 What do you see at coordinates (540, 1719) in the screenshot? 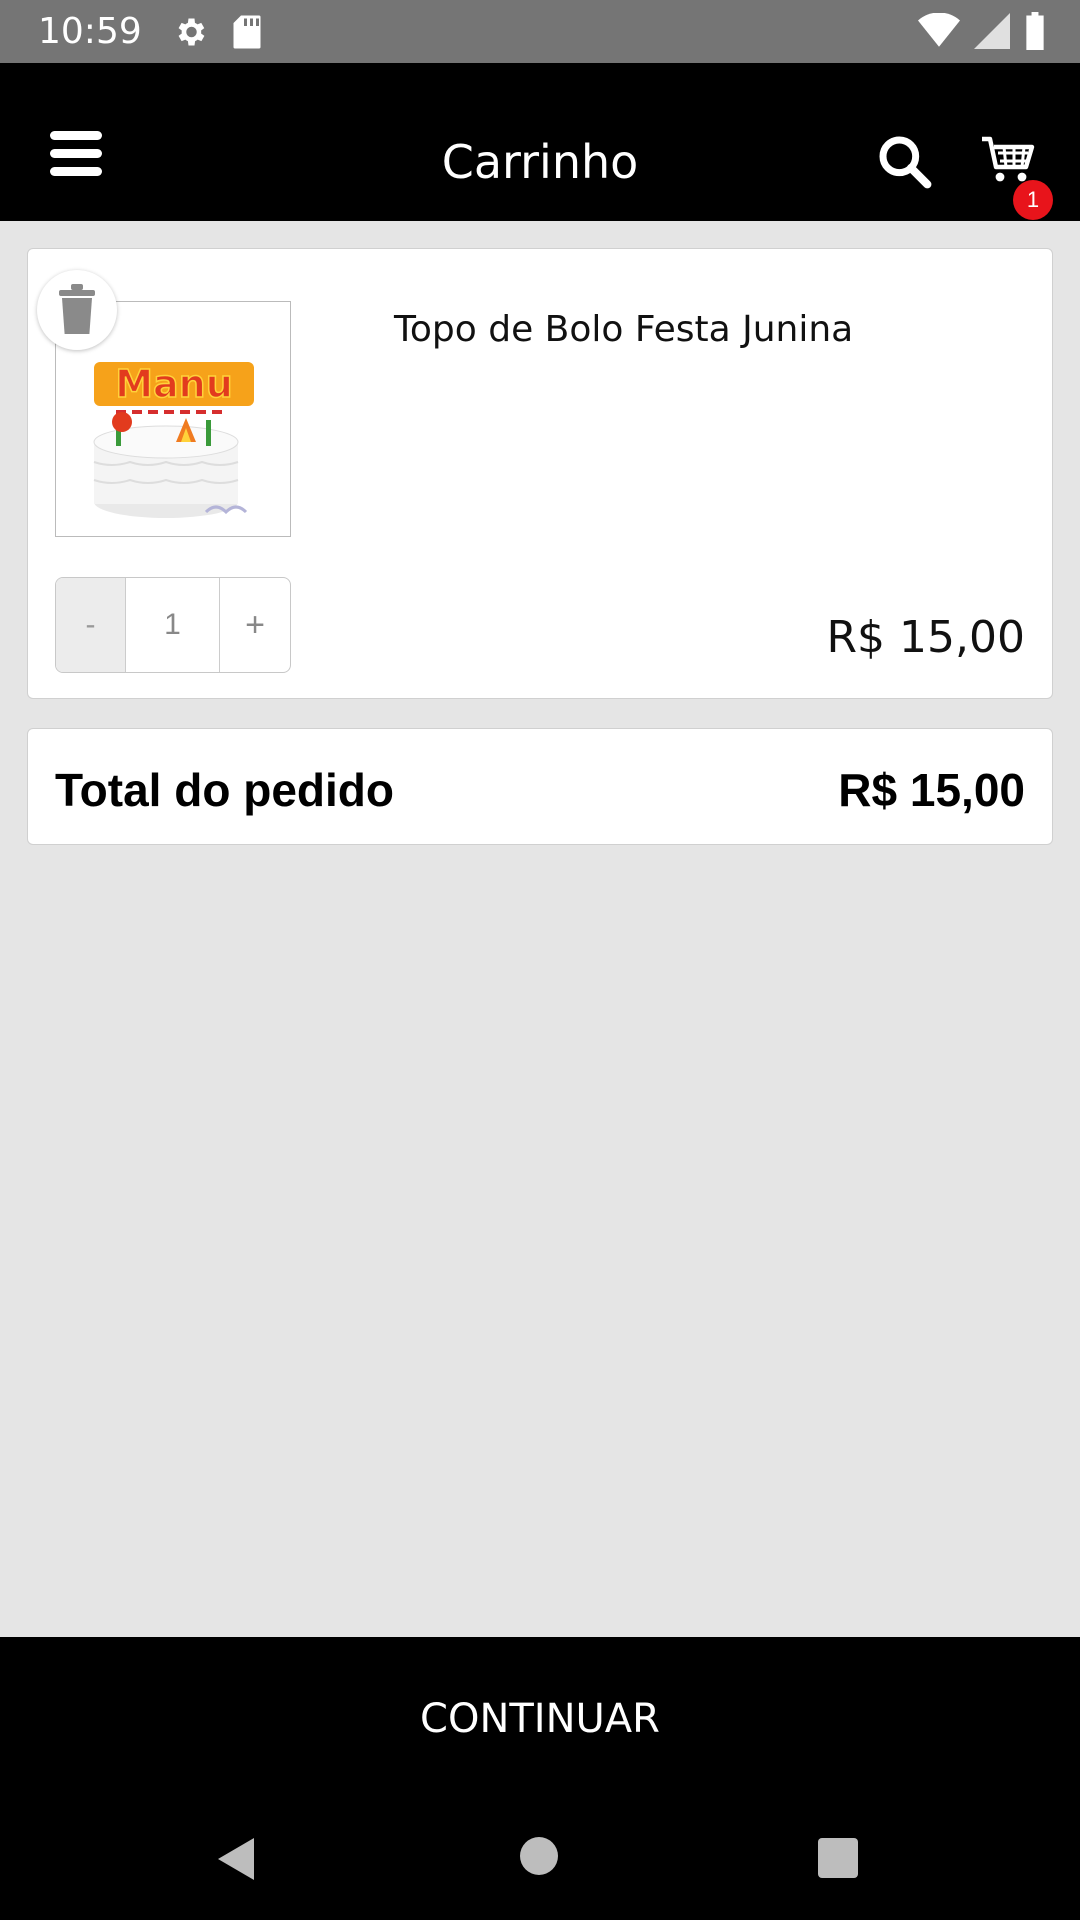
I see `continue-button: CONTINUAR` at bounding box center [540, 1719].